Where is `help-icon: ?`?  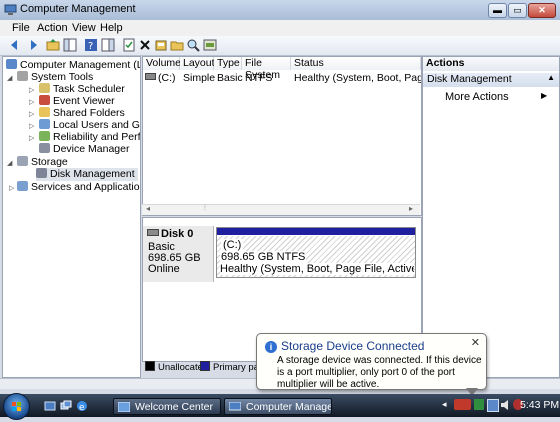 help-icon: ? is located at coordinates (91, 45).